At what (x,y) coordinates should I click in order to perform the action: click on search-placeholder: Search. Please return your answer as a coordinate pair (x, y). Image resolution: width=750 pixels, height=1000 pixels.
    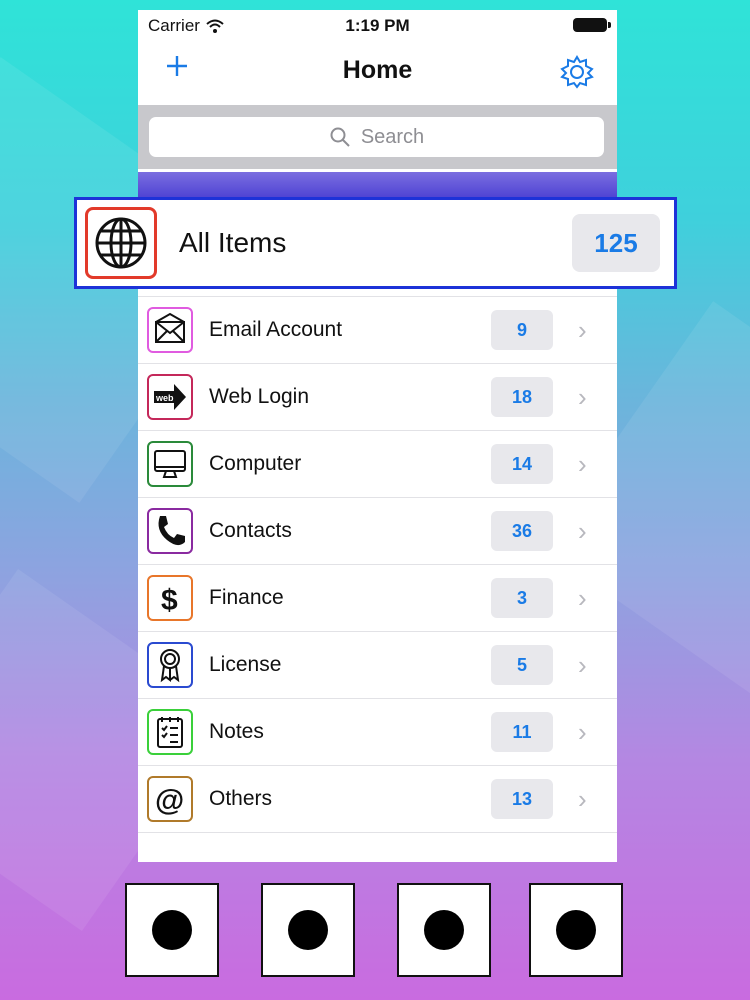
    Looking at the image, I should click on (392, 136).